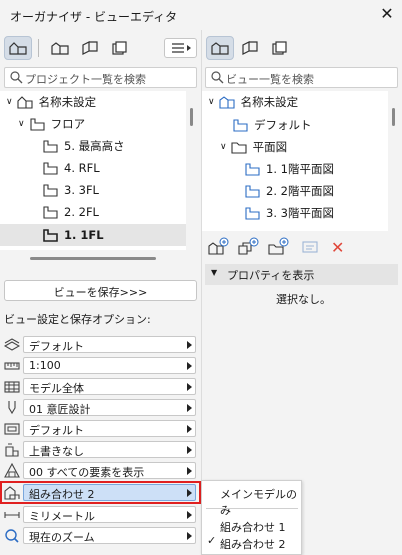  Describe the element at coordinates (249, 247) in the screenshot. I see `clone-folder-button` at that location.